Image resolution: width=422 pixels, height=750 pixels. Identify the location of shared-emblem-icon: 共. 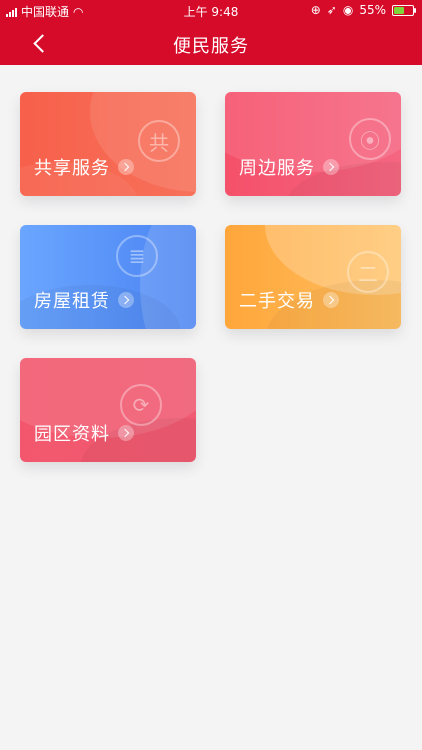
(159, 141).